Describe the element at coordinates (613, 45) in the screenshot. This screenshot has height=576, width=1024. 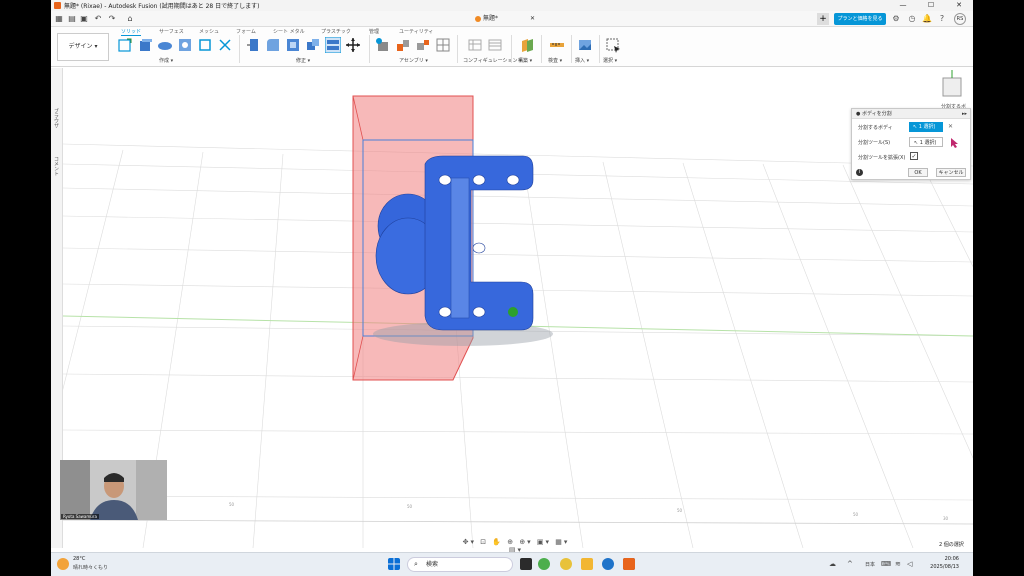
I see `select-icon` at that location.